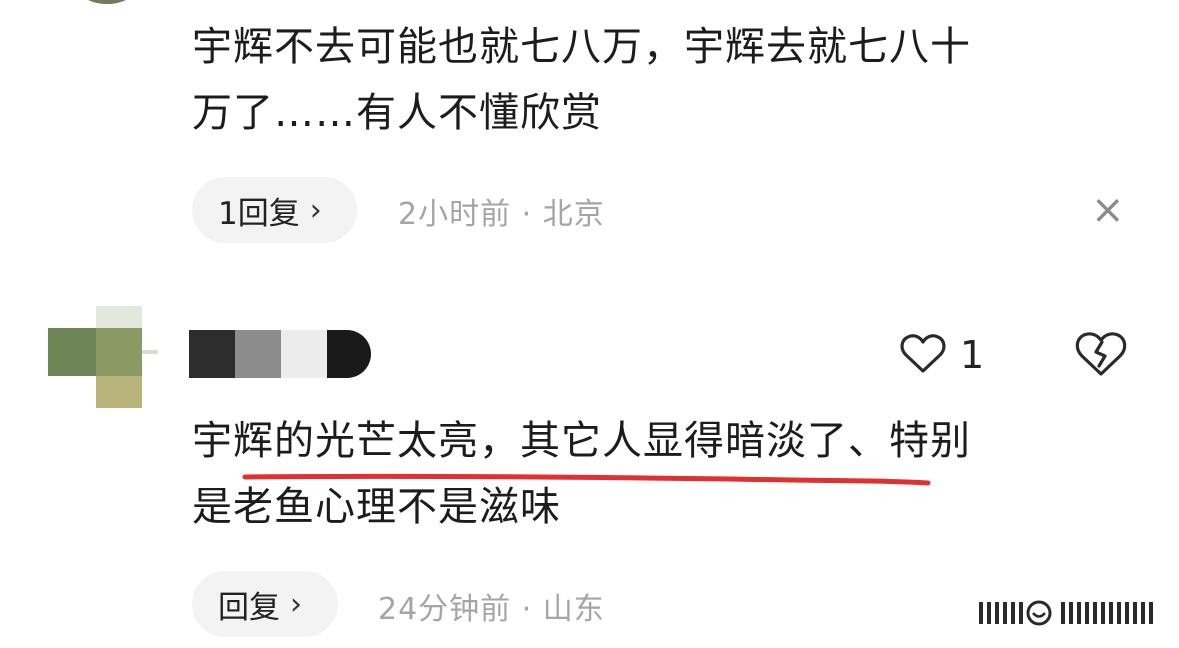  I want to click on reply-label: 1回复, so click(259, 213).